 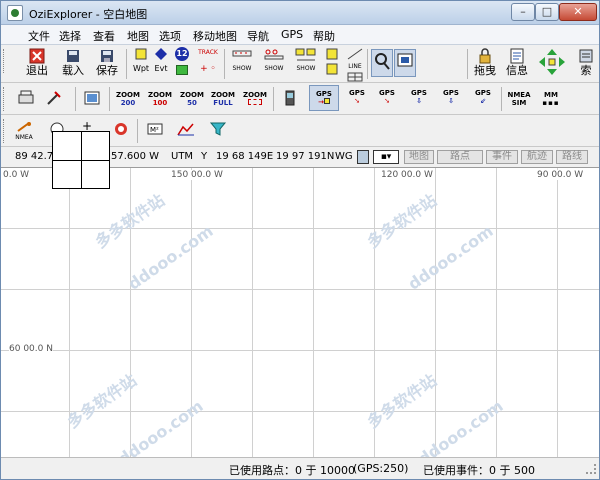 I want to click on info-button: 信息, so click(x=517, y=62).